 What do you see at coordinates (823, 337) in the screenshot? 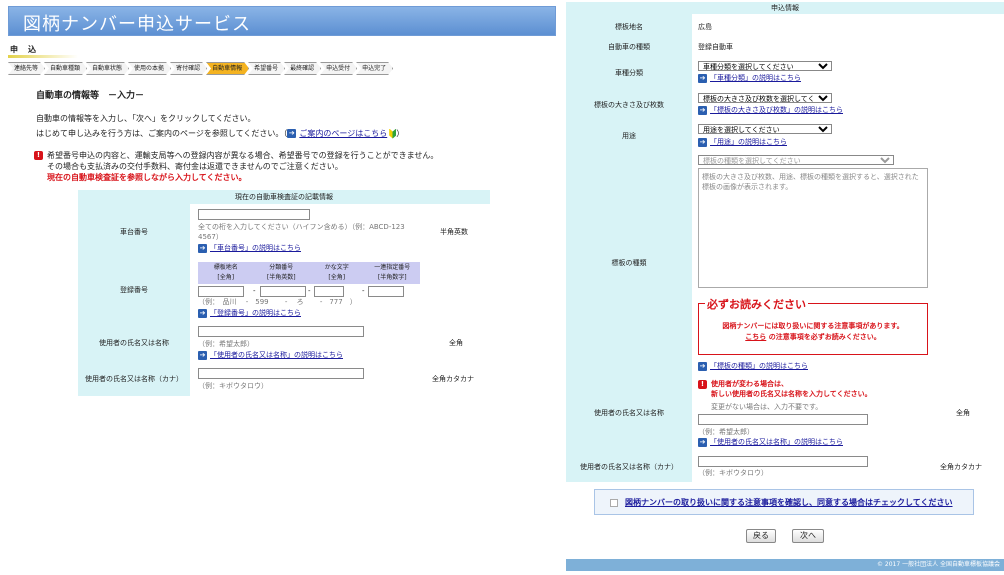
I see `must-read-line-2: の注意事項を必ずお読みください。` at bounding box center [823, 337].